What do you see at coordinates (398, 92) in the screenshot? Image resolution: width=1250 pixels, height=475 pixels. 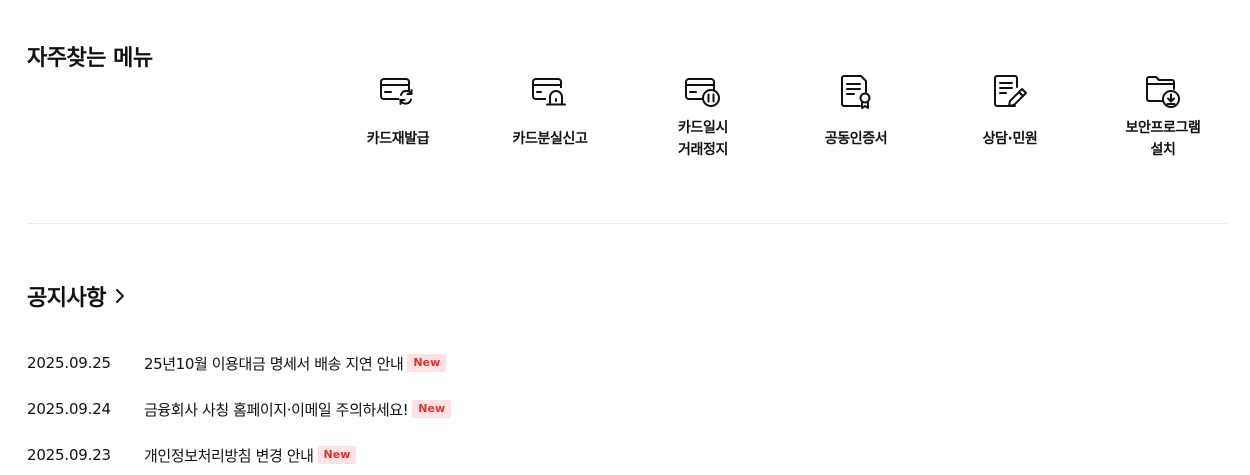 I see `card-reissue-icon` at bounding box center [398, 92].